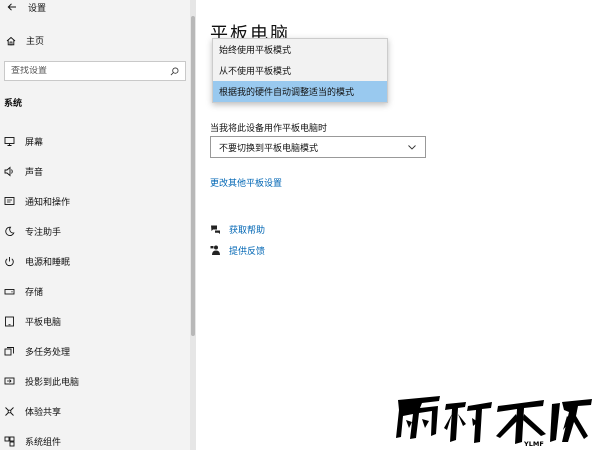 Image resolution: width=600 pixels, height=450 pixels. I want to click on sidebar-item-notifications: 通知和操作, so click(95, 201).